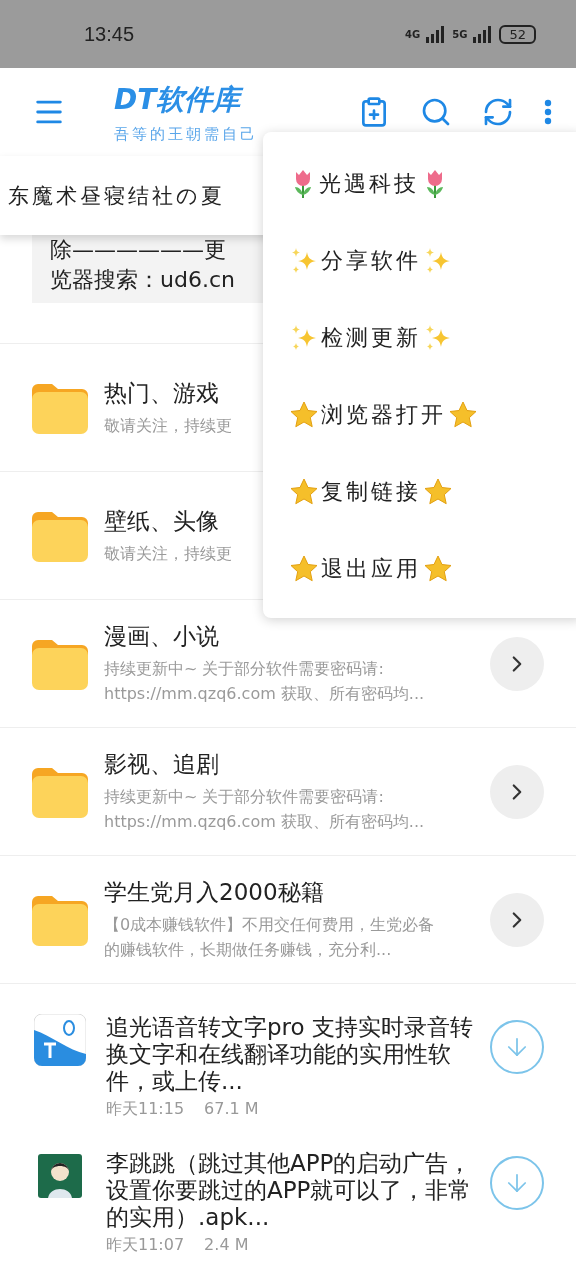 This screenshot has height=1280, width=576. Describe the element at coordinates (223, 99) in the screenshot. I see `app-title: DT软件库` at that location.